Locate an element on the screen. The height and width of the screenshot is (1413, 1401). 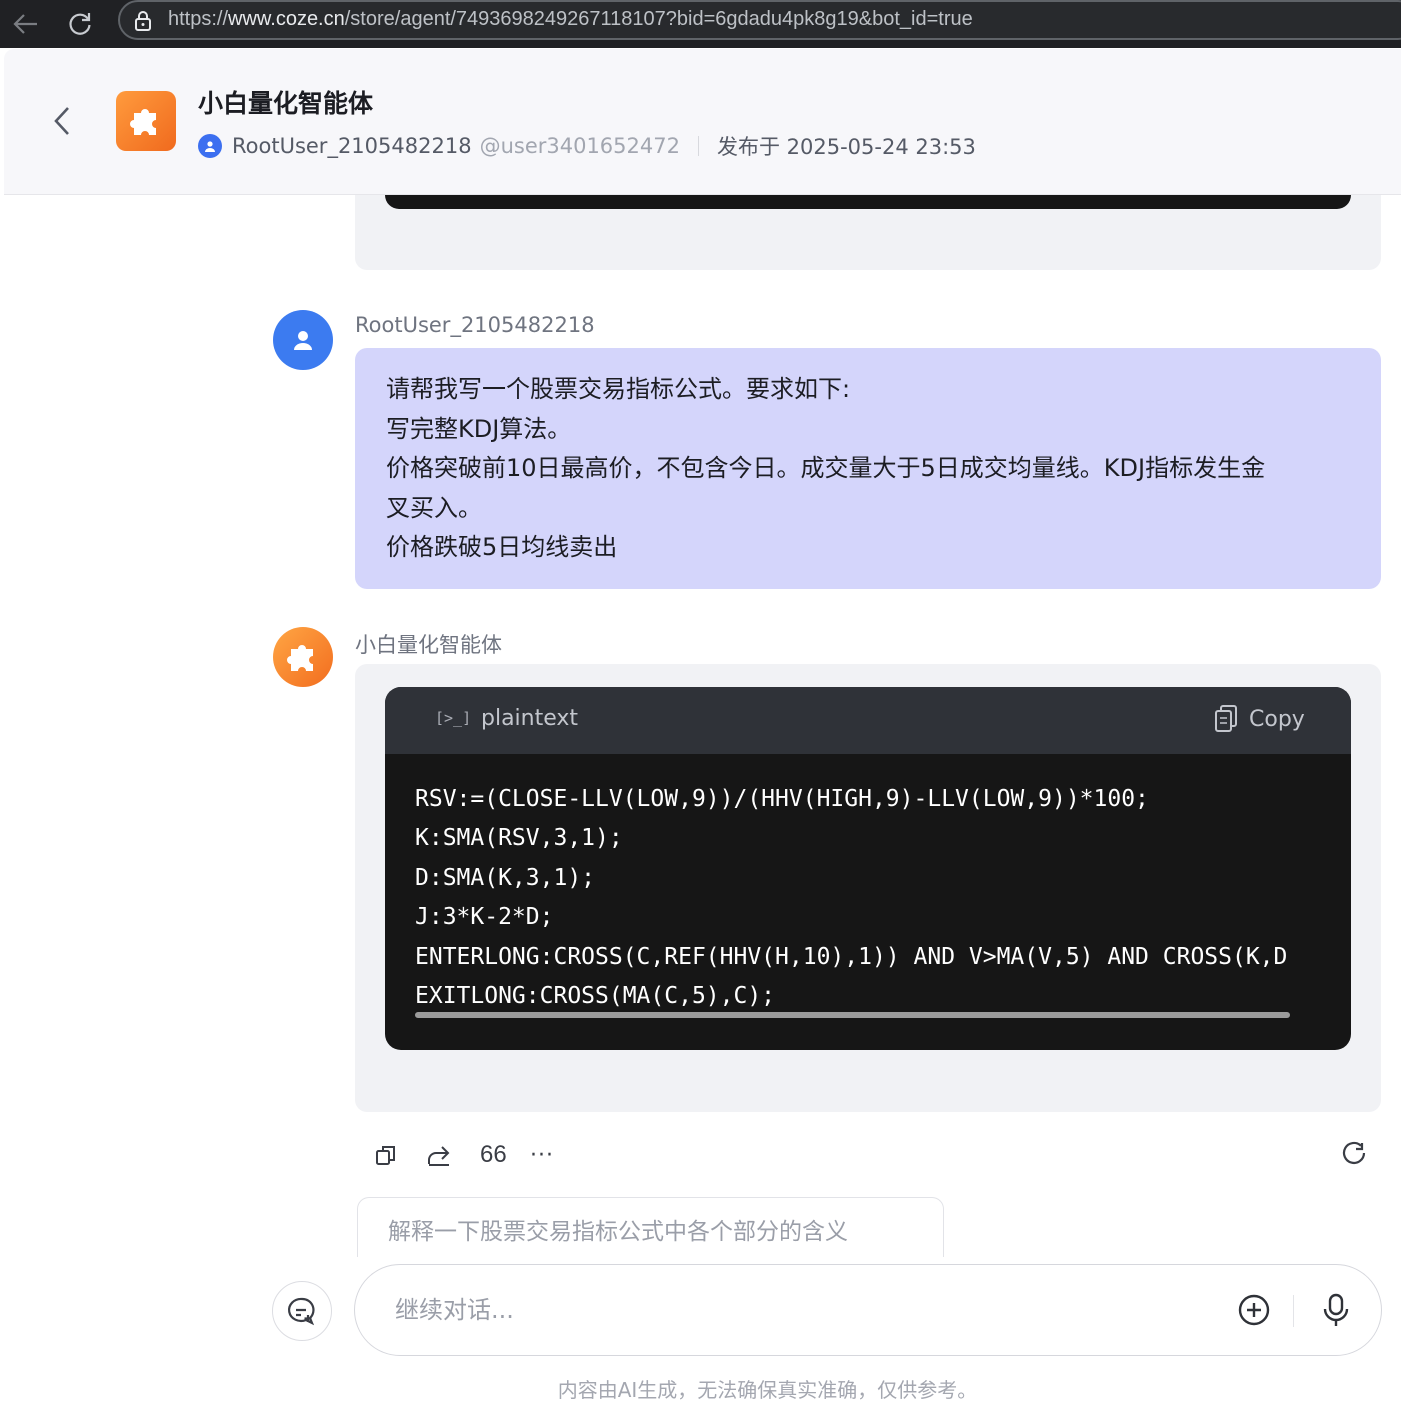
previous-bot-message is located at coordinates (868, 232).